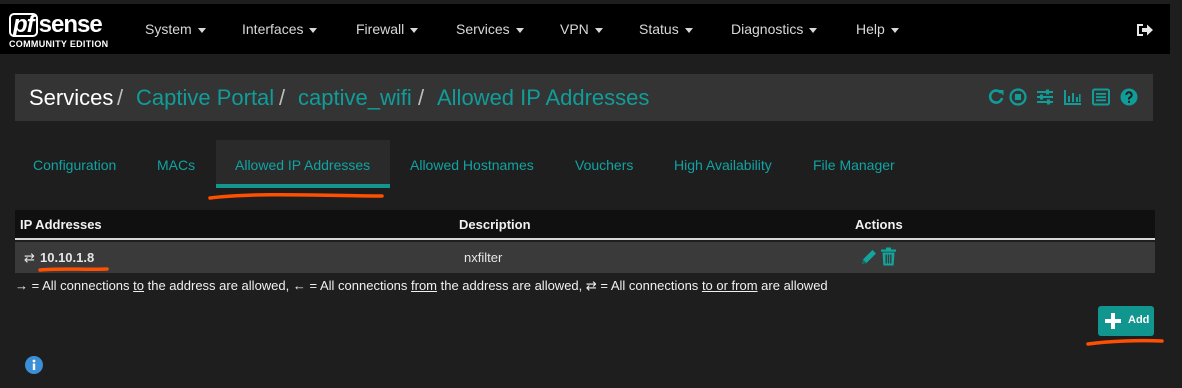 Image resolution: width=1182 pixels, height=388 pixels. What do you see at coordinates (1145, 30) in the screenshot?
I see `logout-icon` at bounding box center [1145, 30].